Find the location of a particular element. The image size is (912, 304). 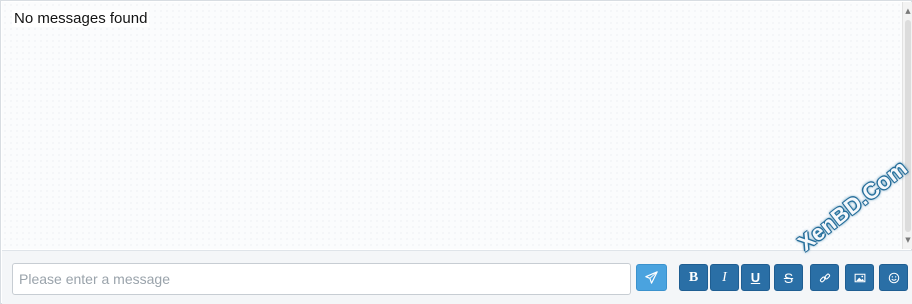

empty-messages-text: No messages found is located at coordinates (81, 18).